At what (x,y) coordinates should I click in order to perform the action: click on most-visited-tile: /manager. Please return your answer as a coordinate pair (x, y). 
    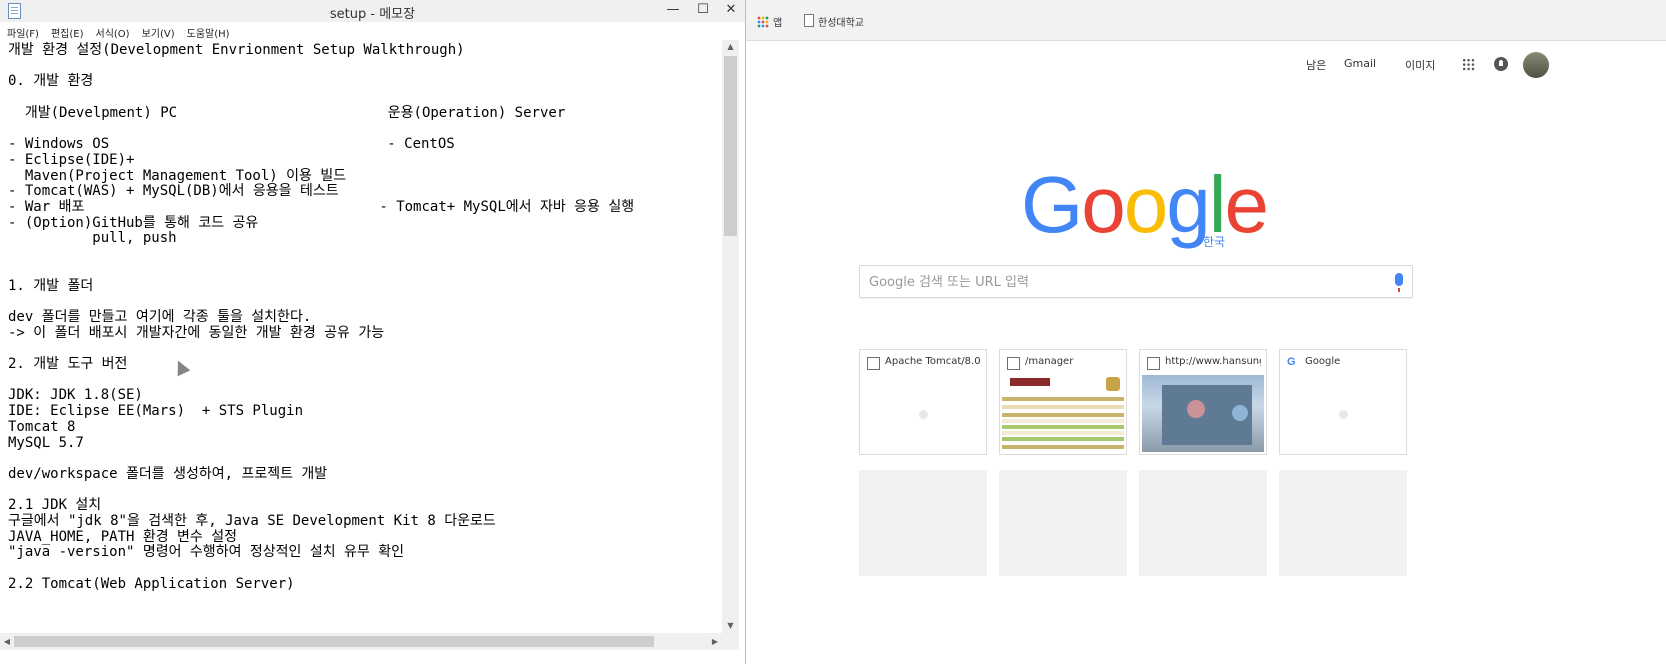
    Looking at the image, I should click on (1063, 402).